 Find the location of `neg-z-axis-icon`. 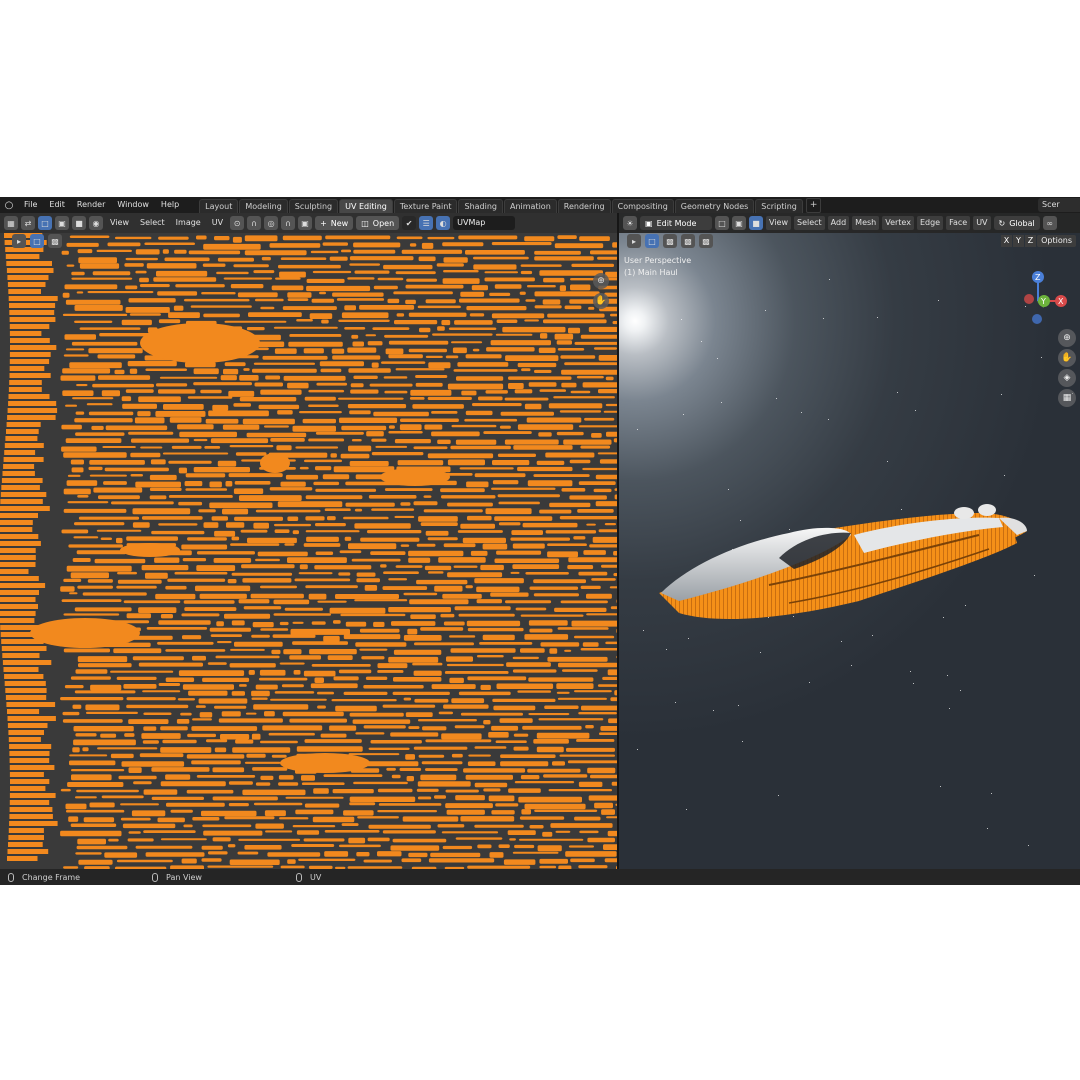

neg-z-axis-icon is located at coordinates (1037, 319).